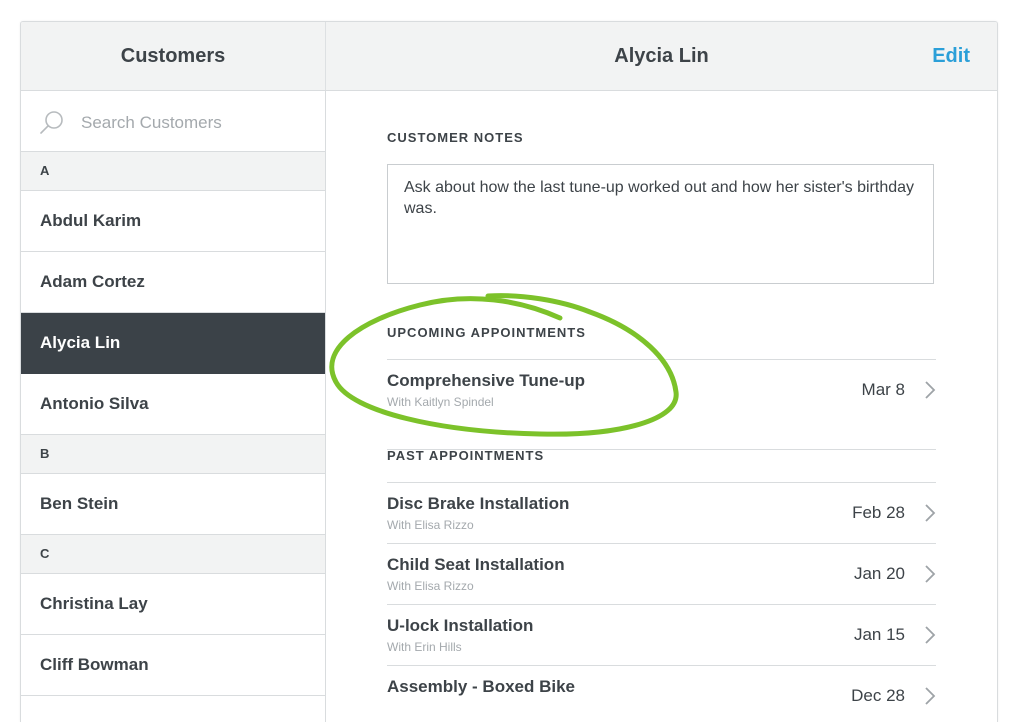 This screenshot has width=1016, height=722. Describe the element at coordinates (661, 56) in the screenshot. I see `customer-name-title: Alycia Lin` at that location.